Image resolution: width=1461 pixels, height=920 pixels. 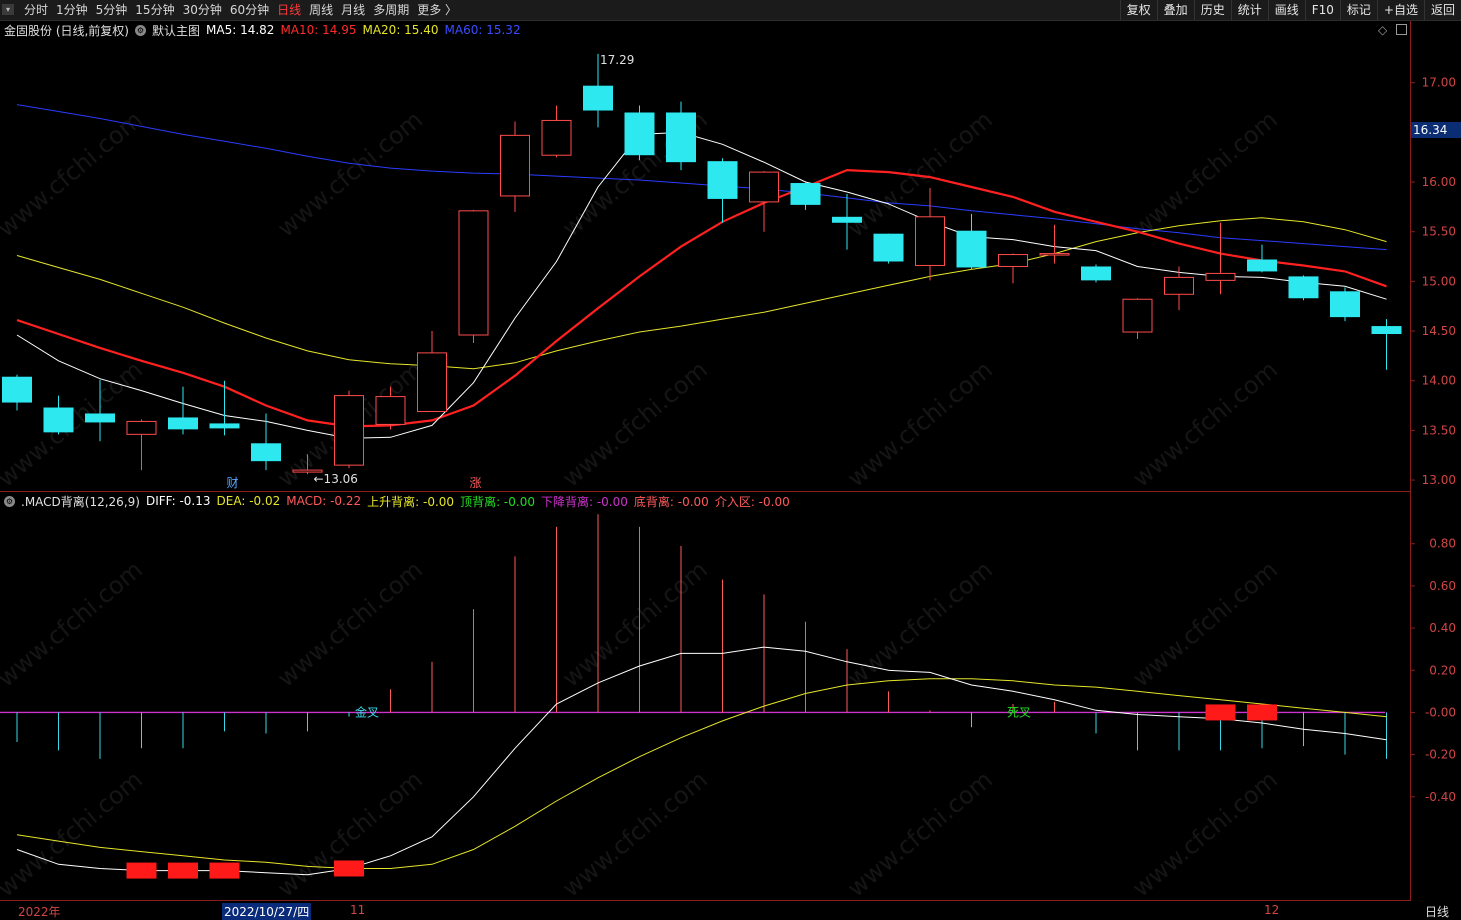 I want to click on timeframe-label: 日线, so click(x=1437, y=911).